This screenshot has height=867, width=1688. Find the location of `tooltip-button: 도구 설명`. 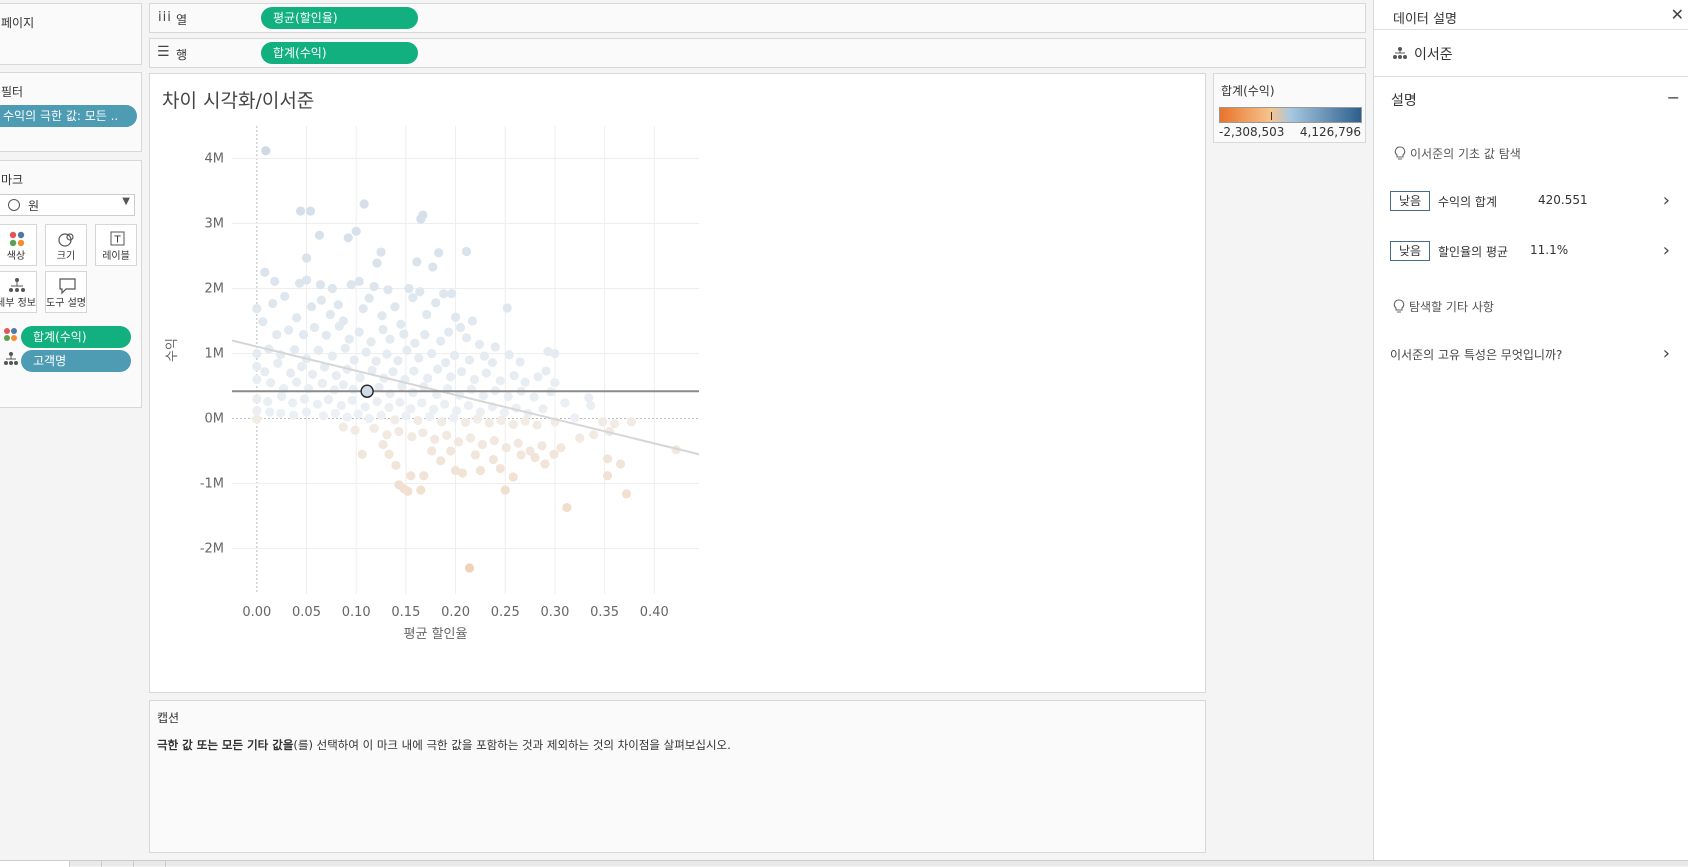

tooltip-button: 도구 설명 is located at coordinates (66, 292).